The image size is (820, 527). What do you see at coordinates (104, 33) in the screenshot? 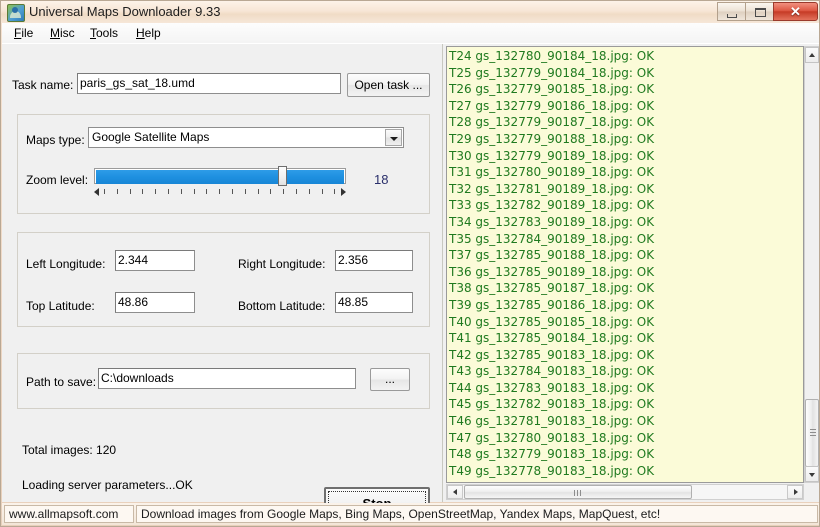
I see `menu-item-tools: Tools` at bounding box center [104, 33].